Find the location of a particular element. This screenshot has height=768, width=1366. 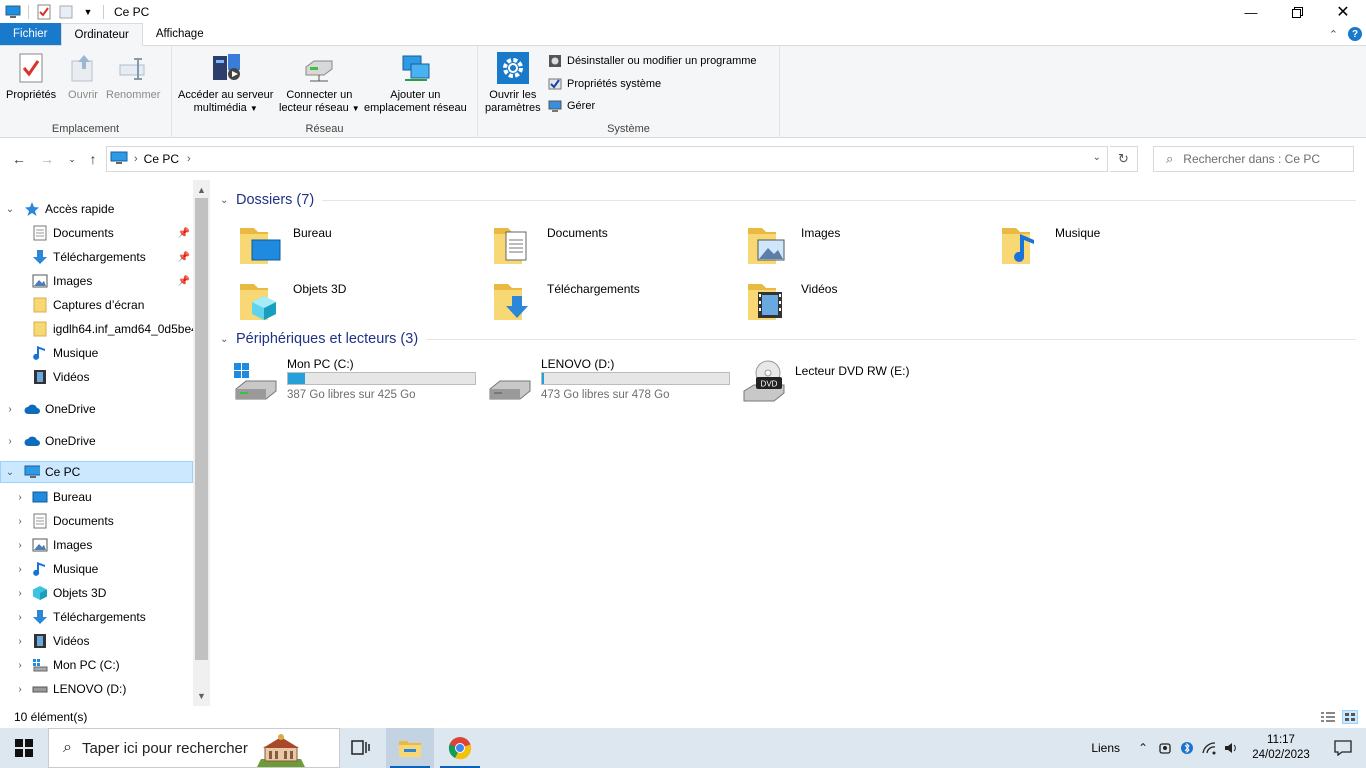

help-icon: ? is located at coordinates (1355, 34).